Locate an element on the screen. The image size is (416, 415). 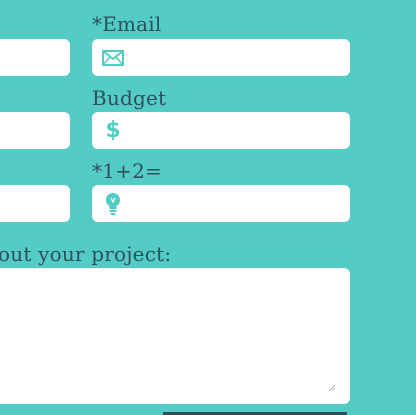
left-input-3-field is located at coordinates (33, 203).